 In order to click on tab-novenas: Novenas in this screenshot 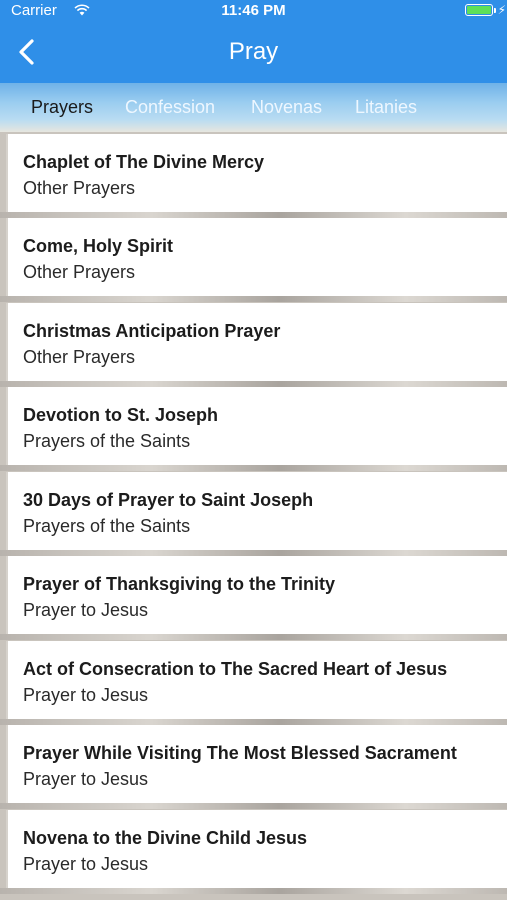, I will do `click(286, 107)`.